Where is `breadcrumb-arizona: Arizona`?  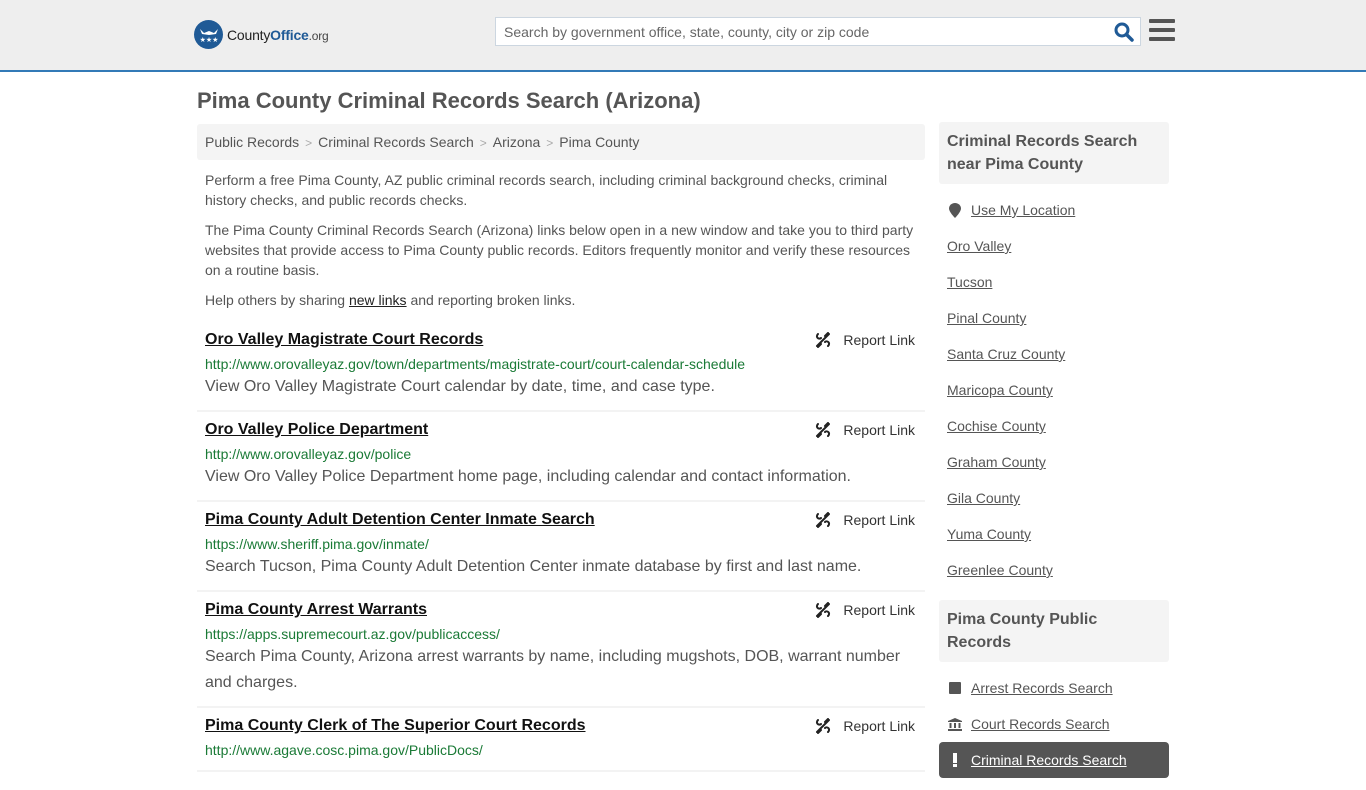 breadcrumb-arizona: Arizona is located at coordinates (516, 142).